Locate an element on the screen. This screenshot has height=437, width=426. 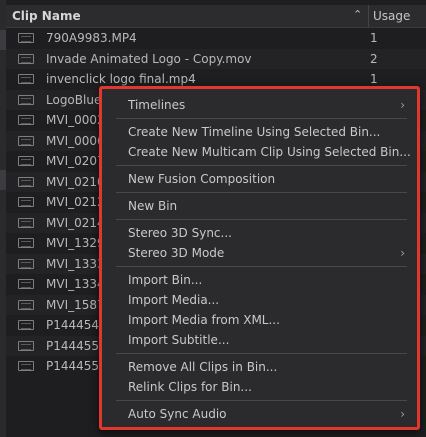
menu-item-new-bin: New Bin is located at coordinates (259, 206).